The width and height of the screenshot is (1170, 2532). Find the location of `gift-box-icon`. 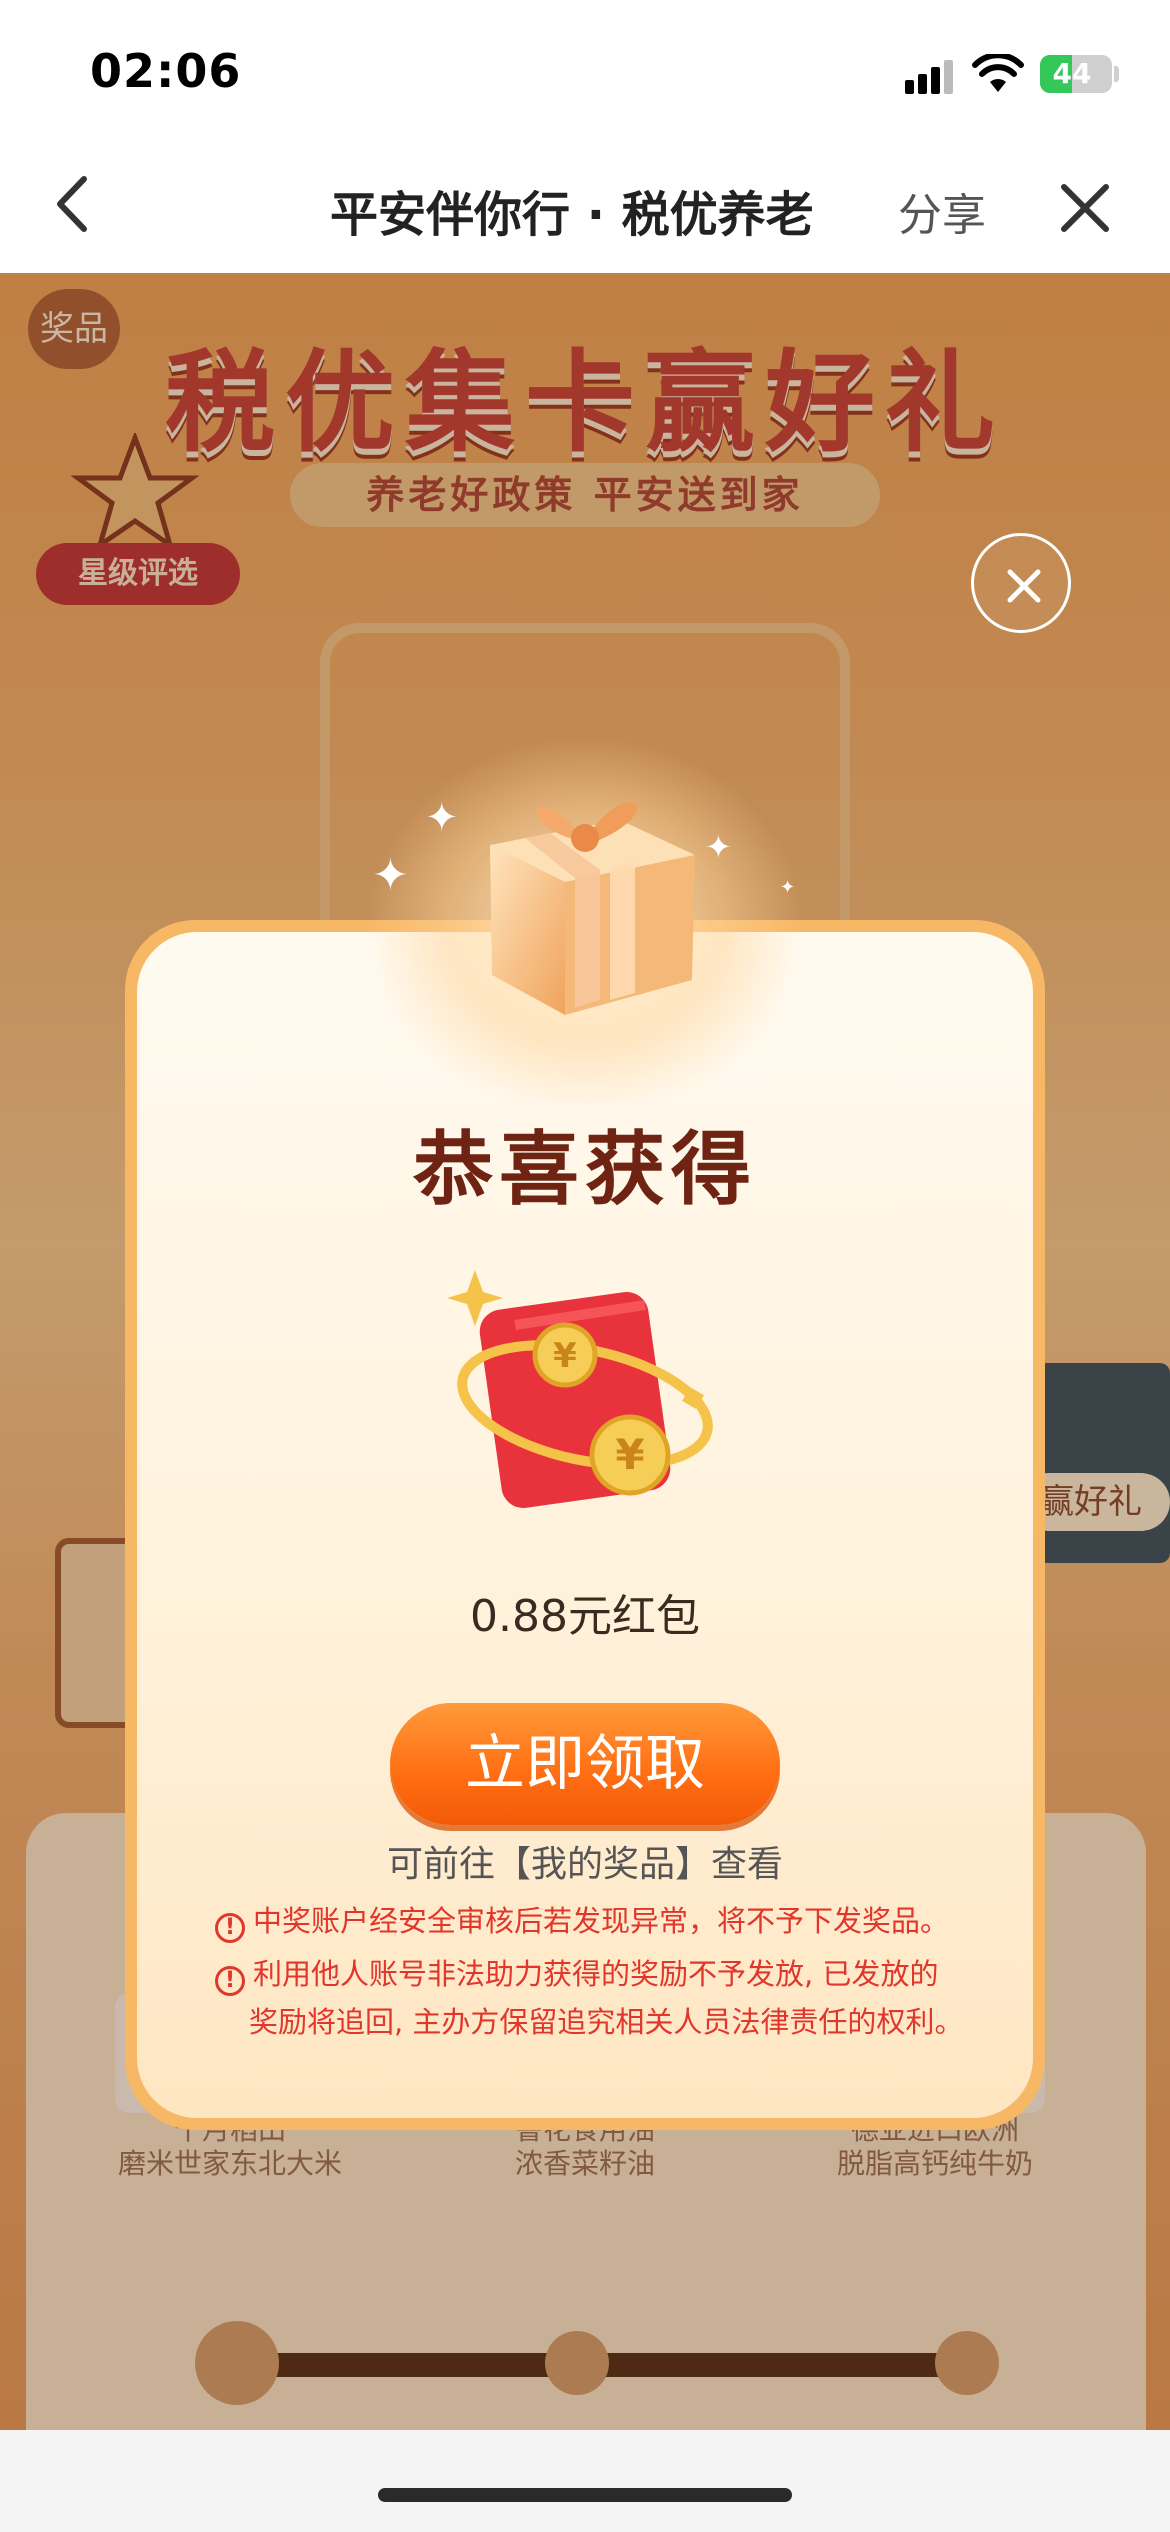

gift-box-icon is located at coordinates (592, 908).